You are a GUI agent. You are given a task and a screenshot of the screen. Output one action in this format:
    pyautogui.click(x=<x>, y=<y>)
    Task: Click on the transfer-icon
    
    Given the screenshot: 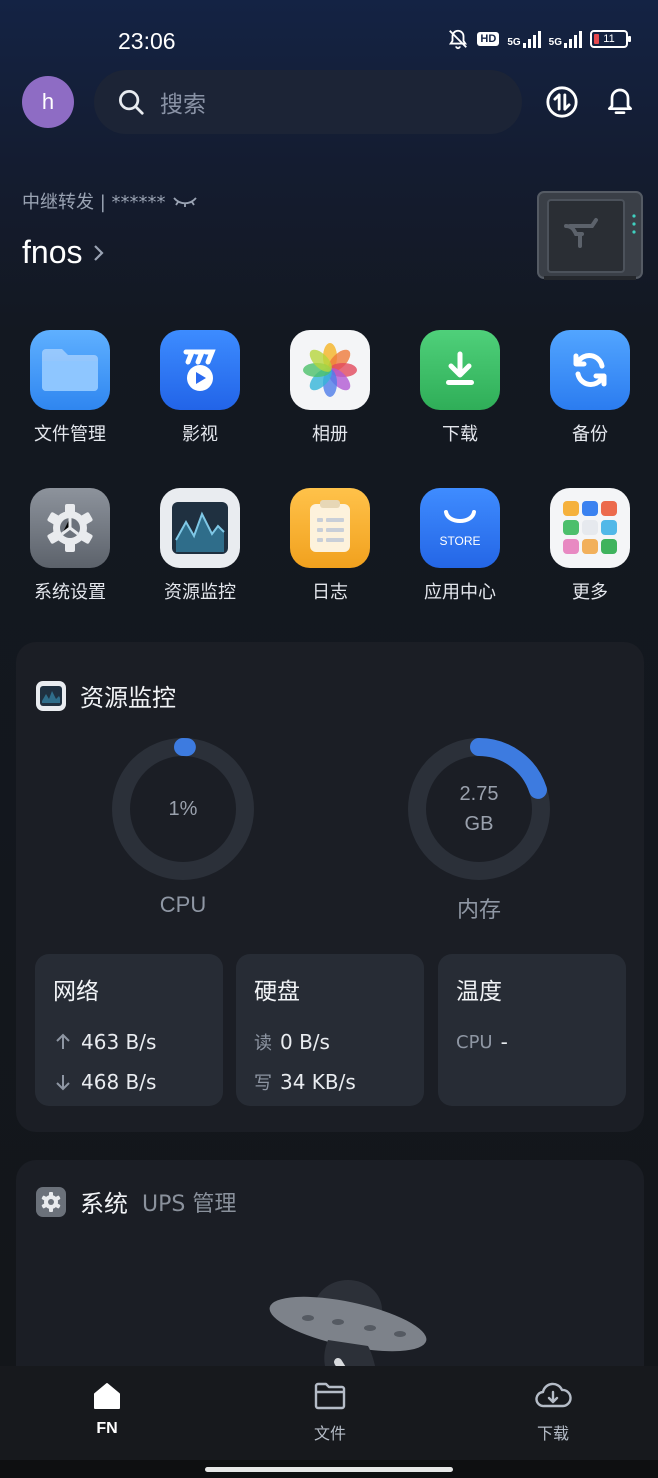 What is the action you would take?
    pyautogui.click(x=562, y=102)
    